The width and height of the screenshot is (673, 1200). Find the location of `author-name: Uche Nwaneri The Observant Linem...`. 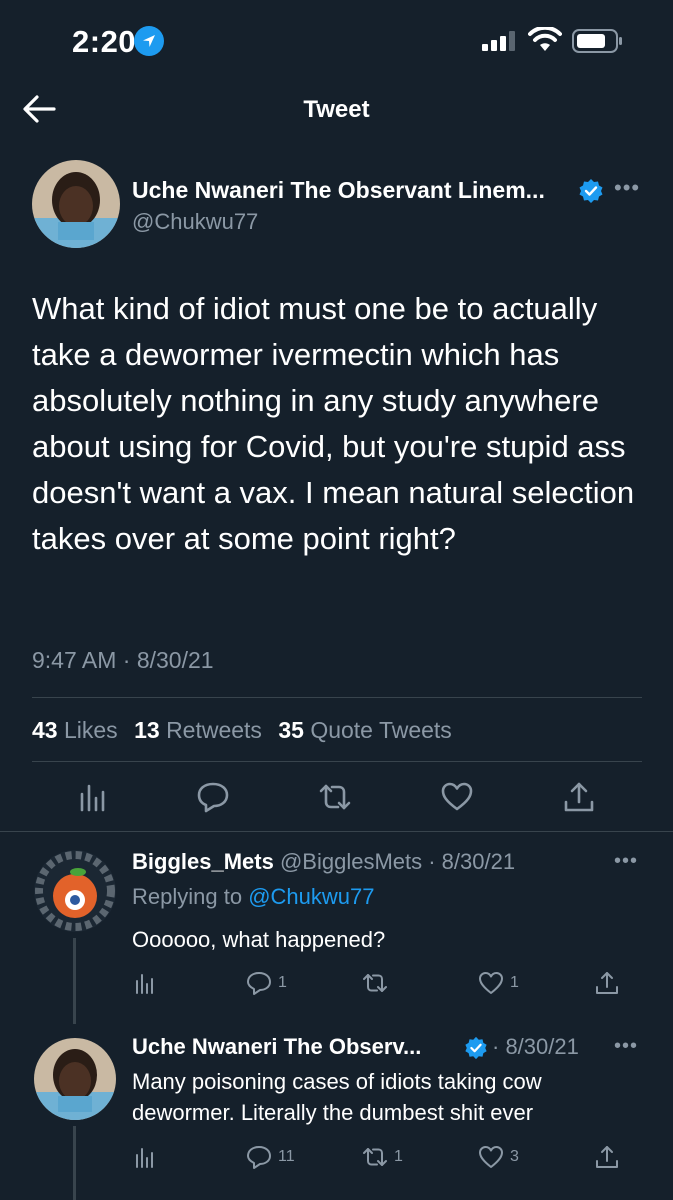

author-name: Uche Nwaneri The Observant Linem... is located at coordinates (338, 190).